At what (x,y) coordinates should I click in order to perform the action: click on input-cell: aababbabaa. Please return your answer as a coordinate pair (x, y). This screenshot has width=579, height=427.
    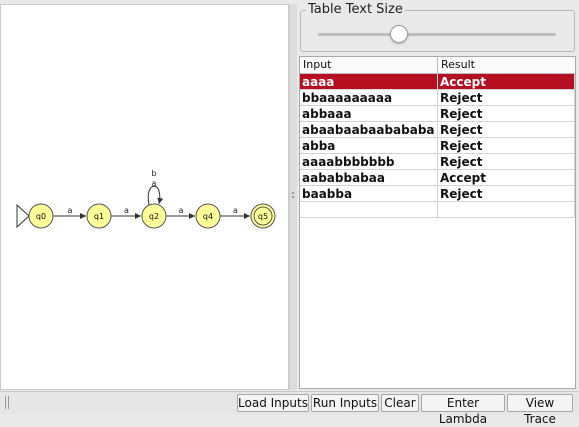
    Looking at the image, I should click on (369, 178).